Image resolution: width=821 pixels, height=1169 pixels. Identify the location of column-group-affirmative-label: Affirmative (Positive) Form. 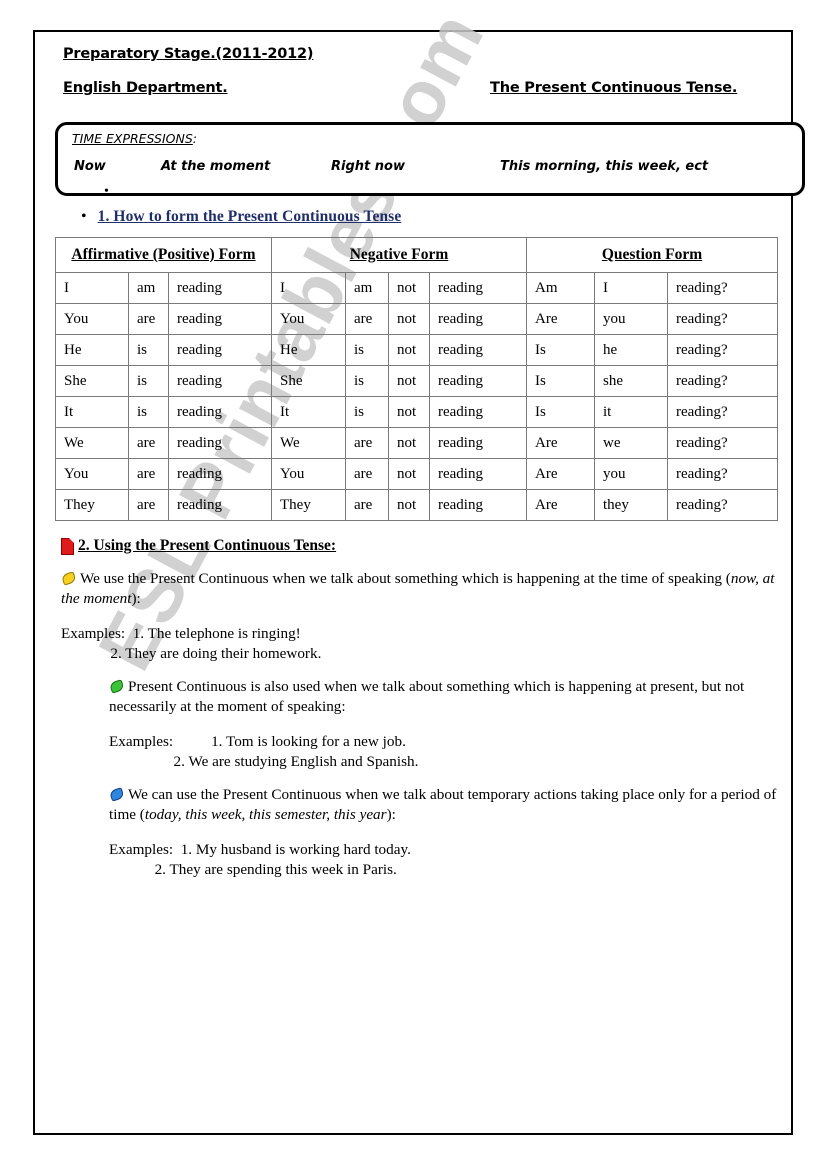
(163, 254).